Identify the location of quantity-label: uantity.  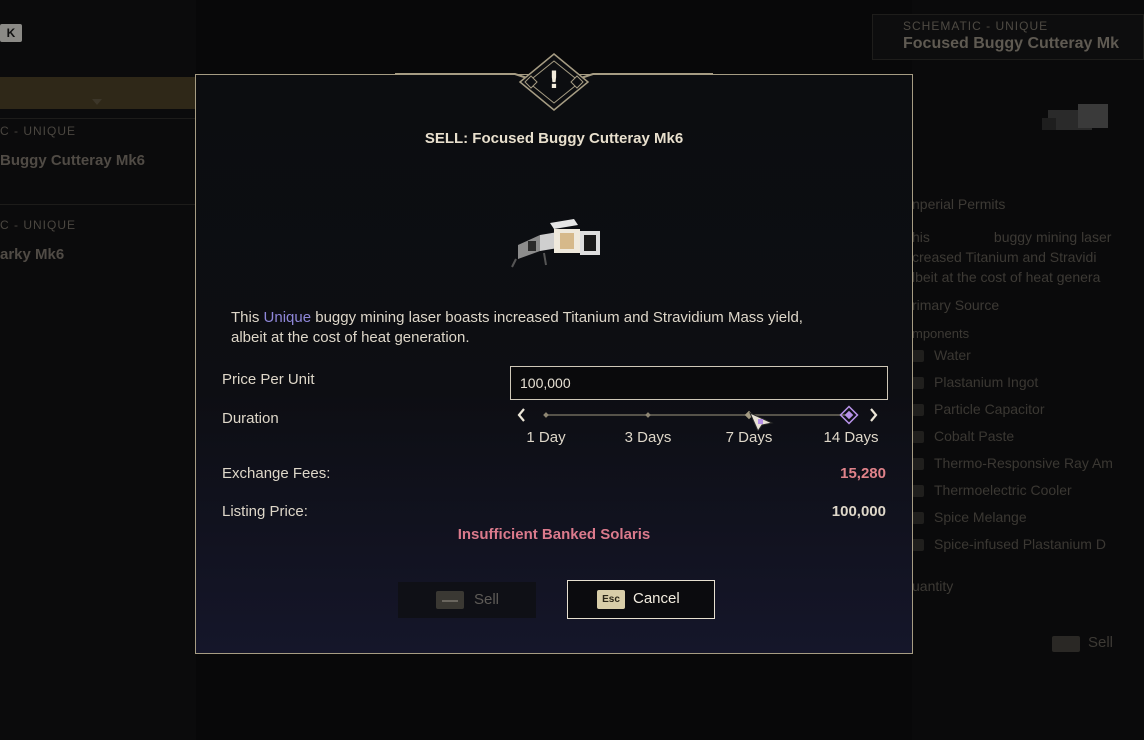
(933, 586).